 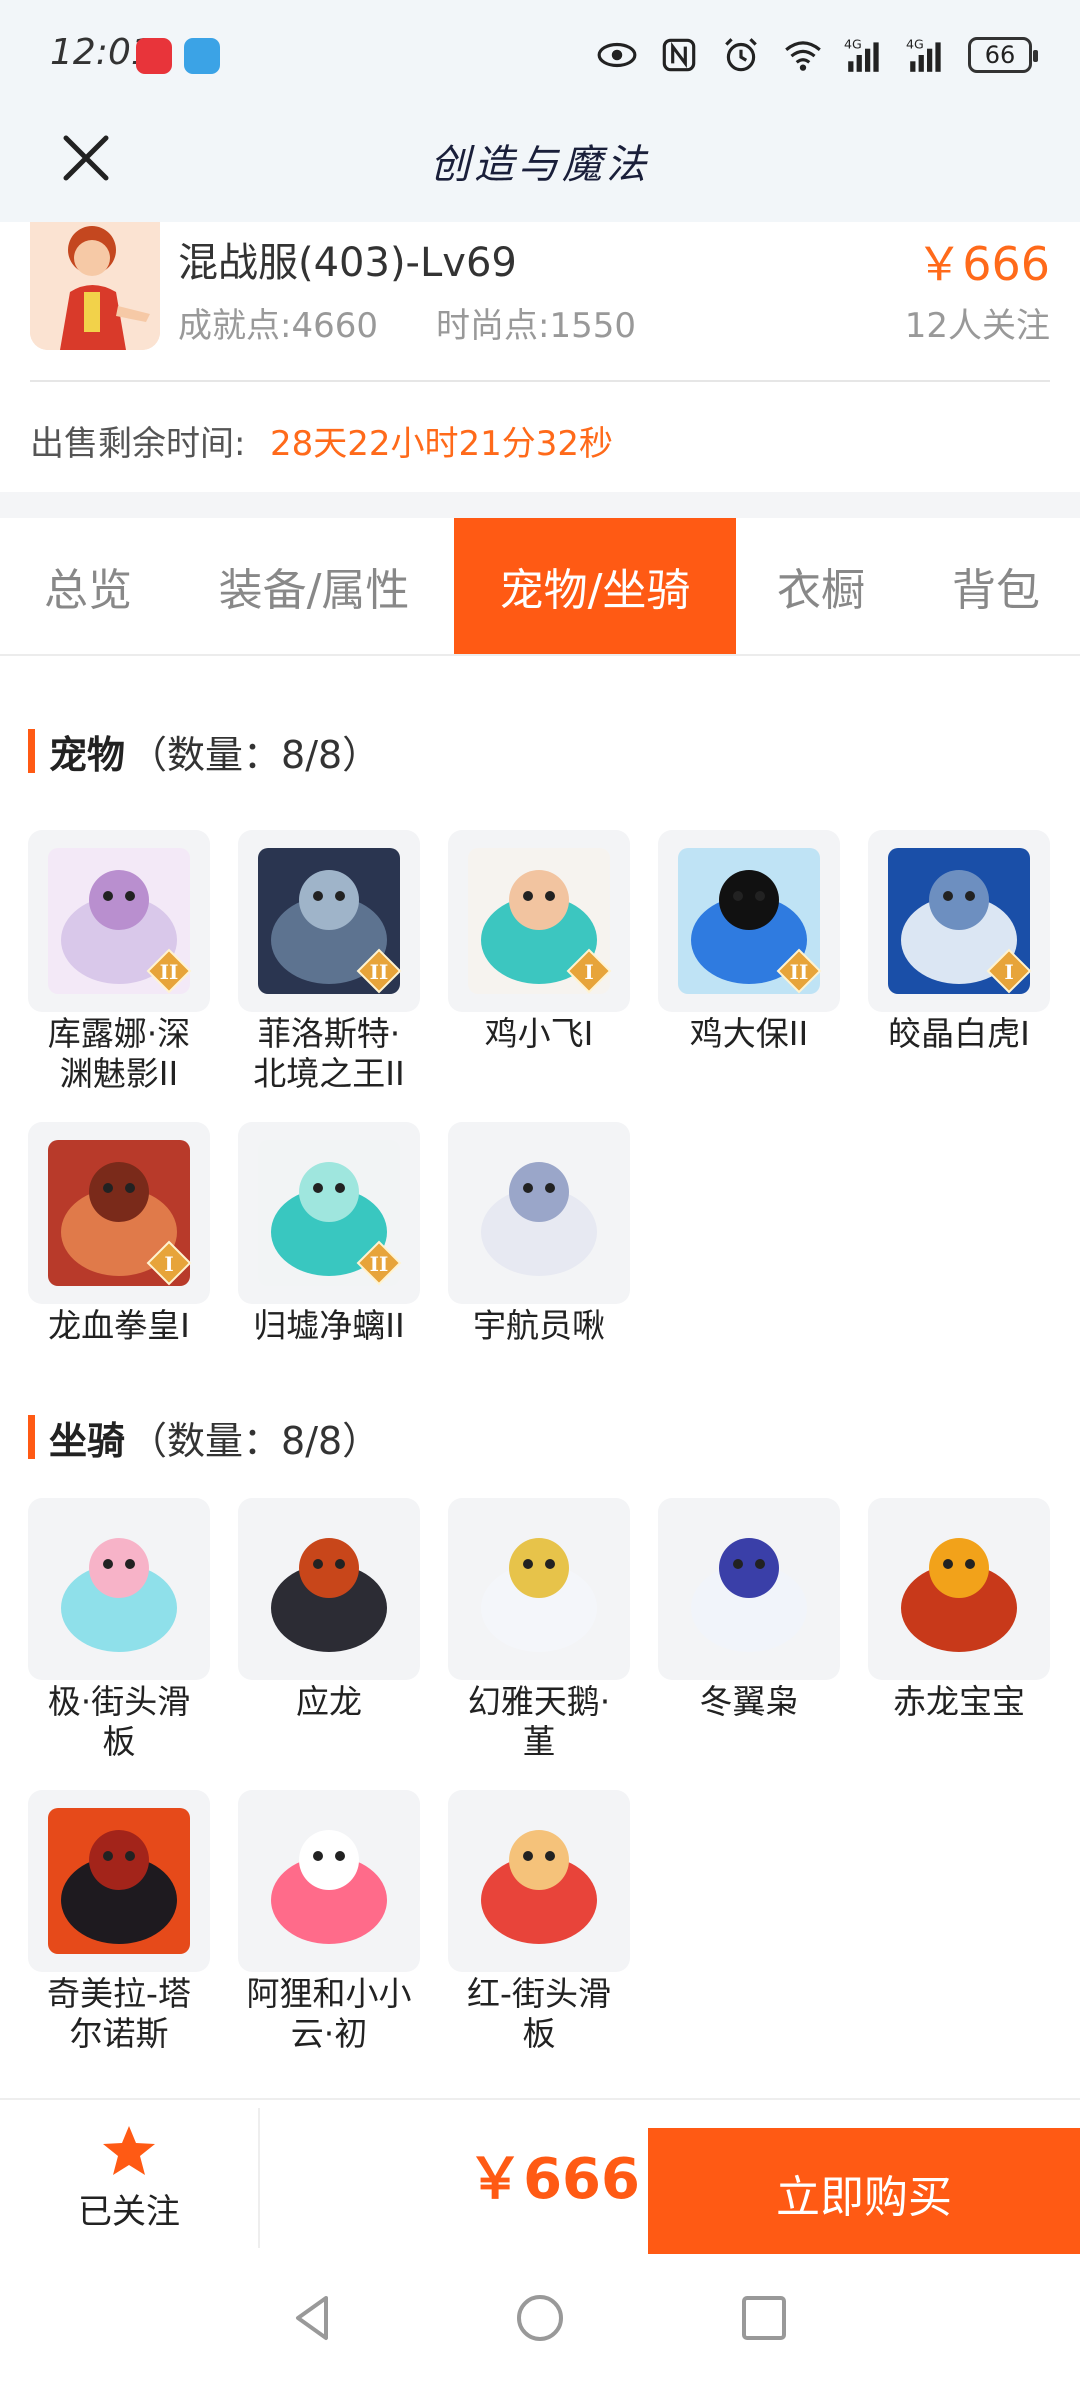 I want to click on pets-count: （数量：8/8）, so click(x=255, y=754).